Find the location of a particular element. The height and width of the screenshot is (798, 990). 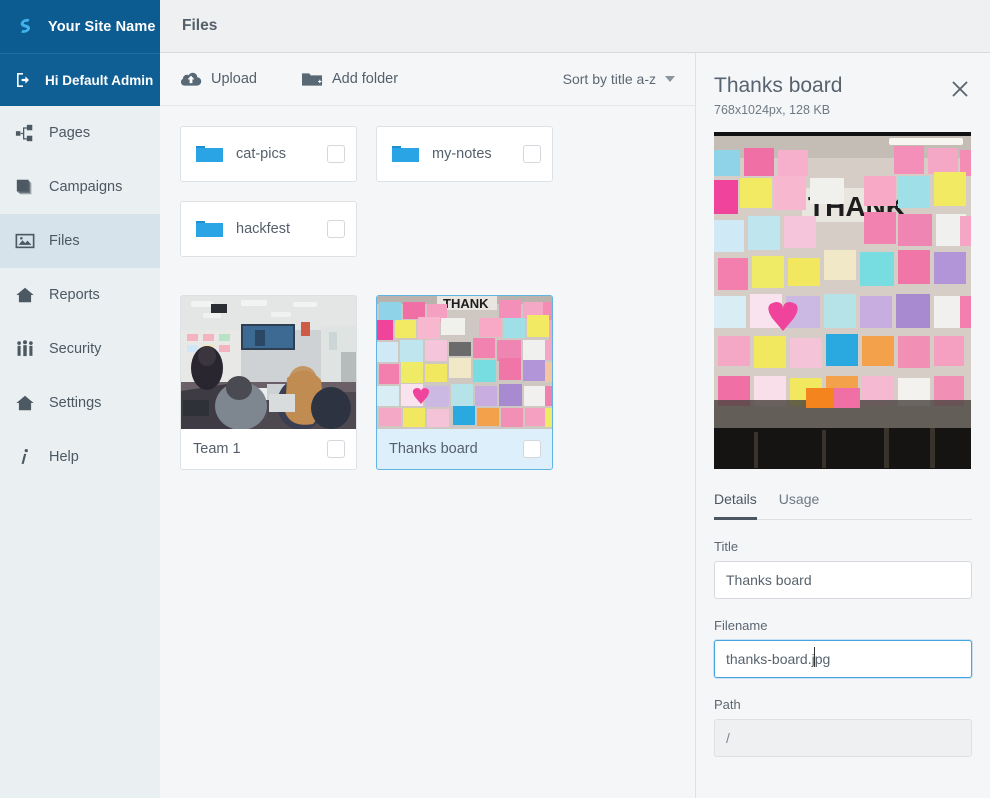

path-field-label: Path is located at coordinates (727, 705).